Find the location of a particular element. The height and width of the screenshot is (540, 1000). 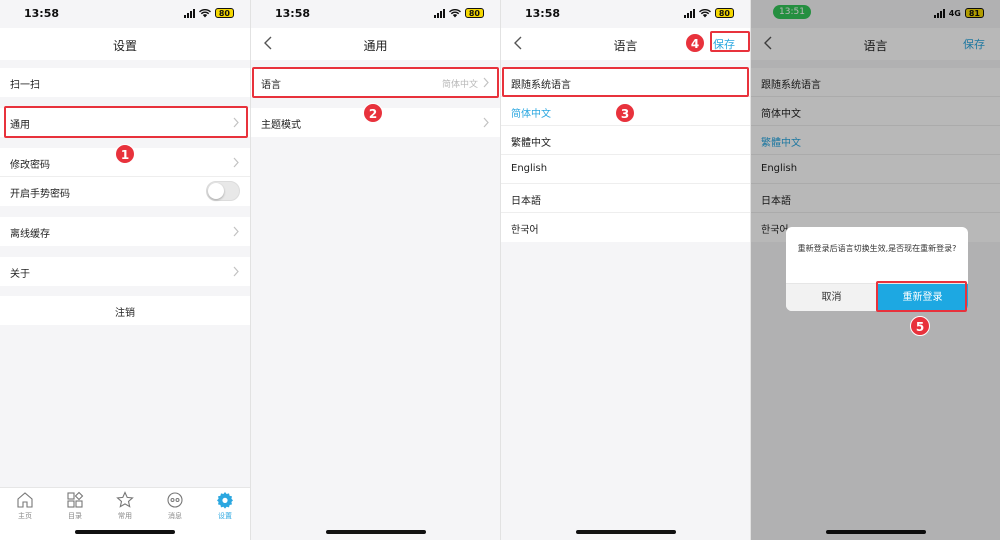

tab-label: 常用 is located at coordinates (125, 516).